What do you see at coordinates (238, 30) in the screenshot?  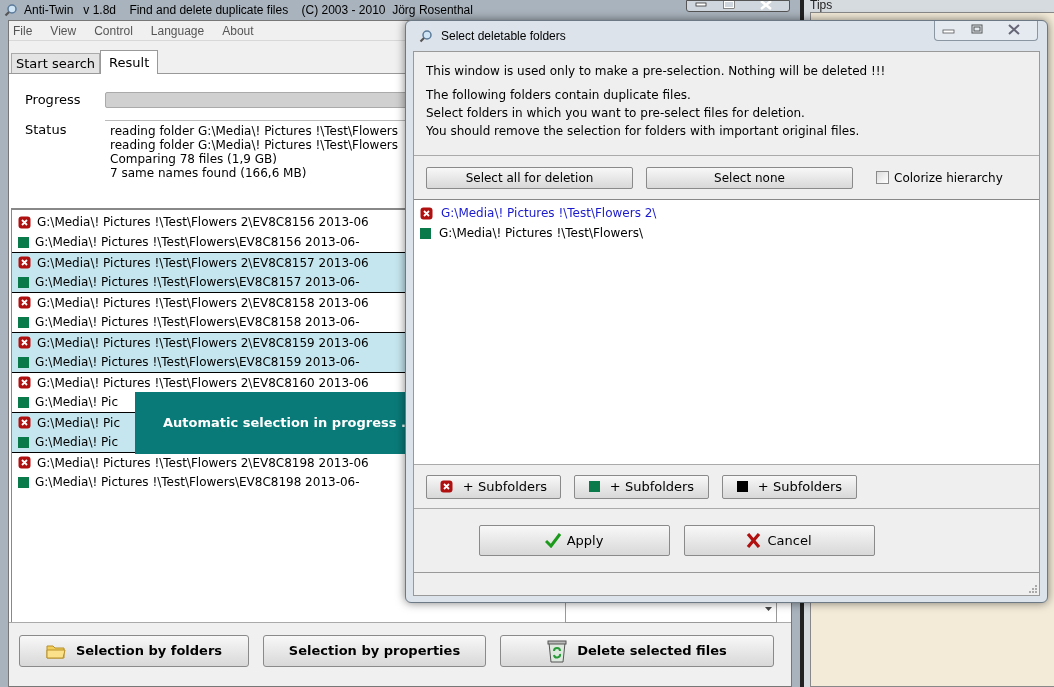 I see `menu-item: About` at bounding box center [238, 30].